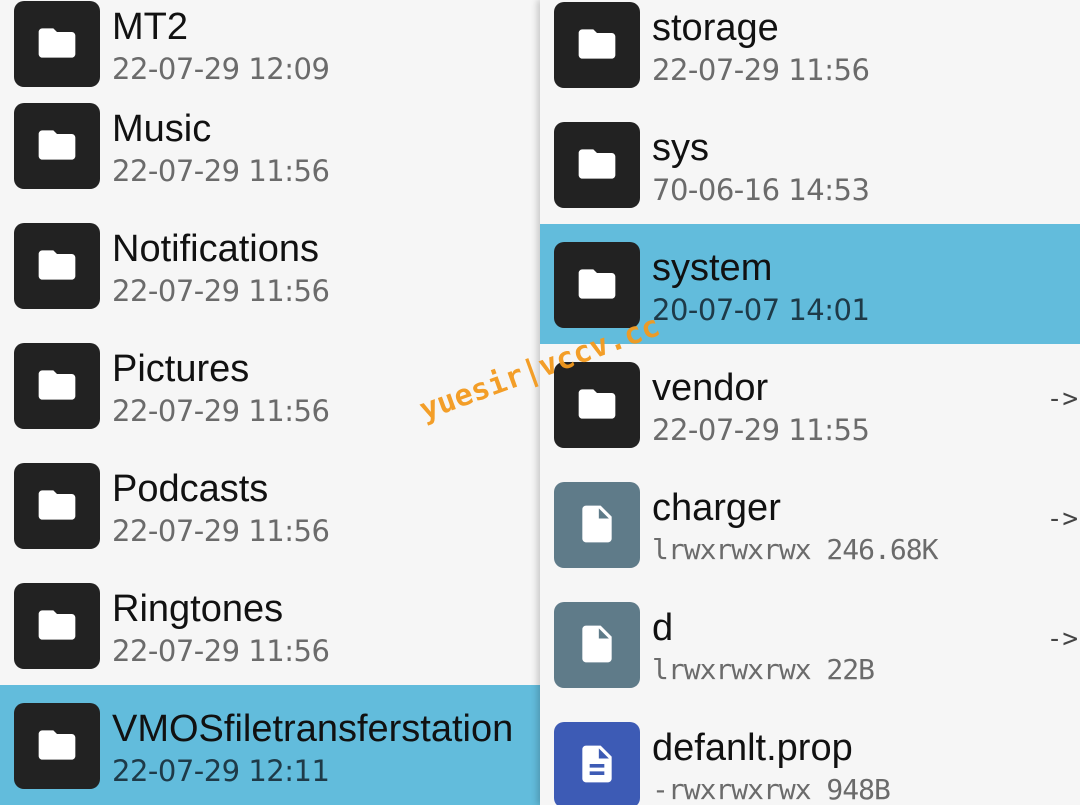 The image size is (1080, 805). Describe the element at coordinates (162, 129) in the screenshot. I see `item-name: Music` at that location.